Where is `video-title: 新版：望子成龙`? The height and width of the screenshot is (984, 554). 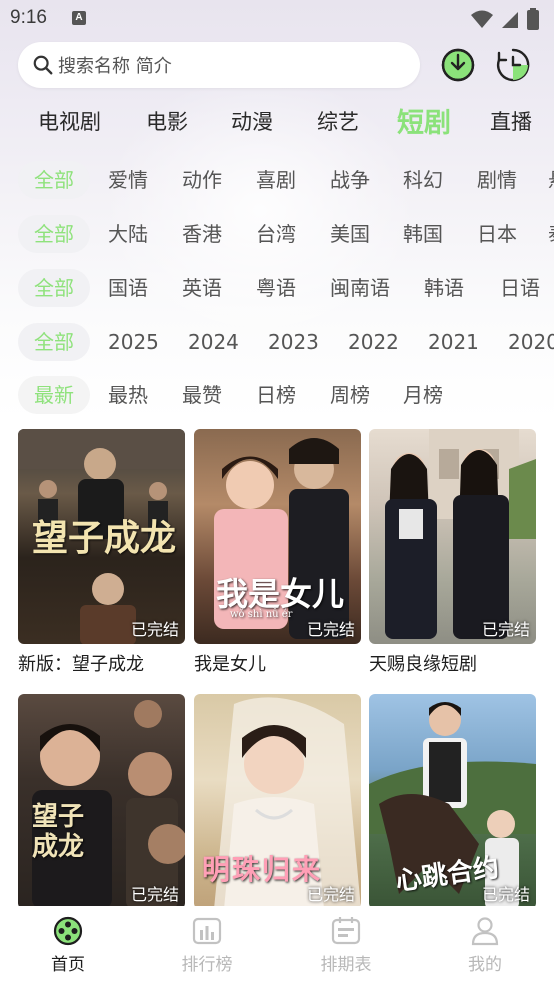 video-title: 新版：望子成龙 is located at coordinates (81, 664).